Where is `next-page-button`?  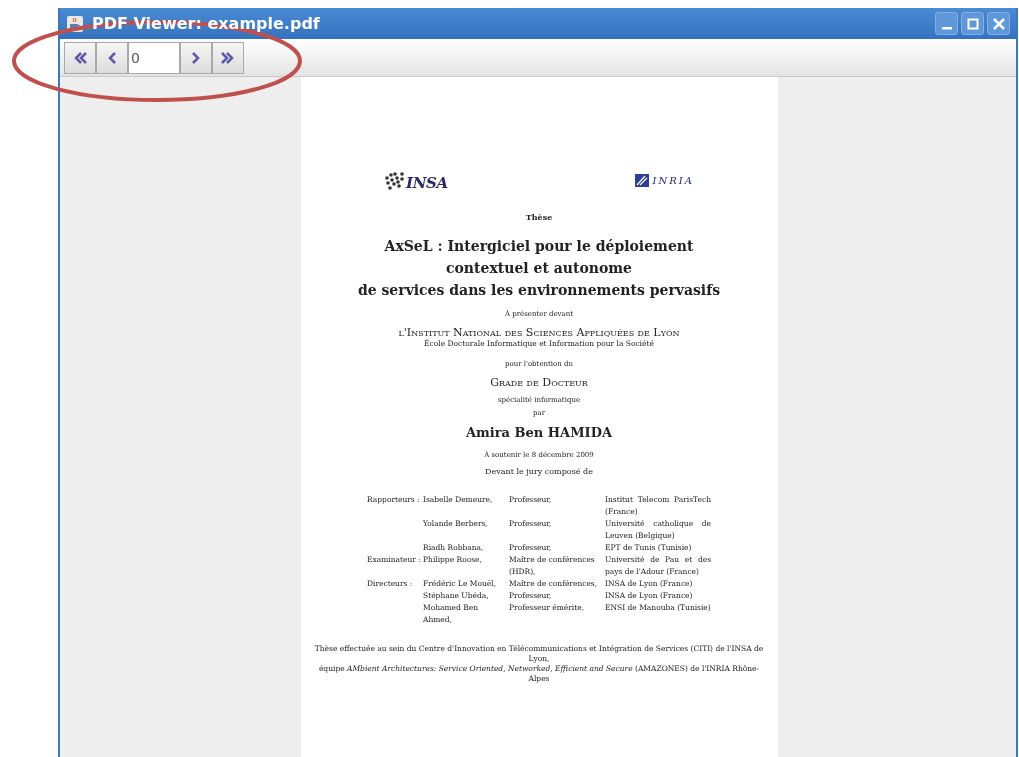 next-page-button is located at coordinates (196, 57).